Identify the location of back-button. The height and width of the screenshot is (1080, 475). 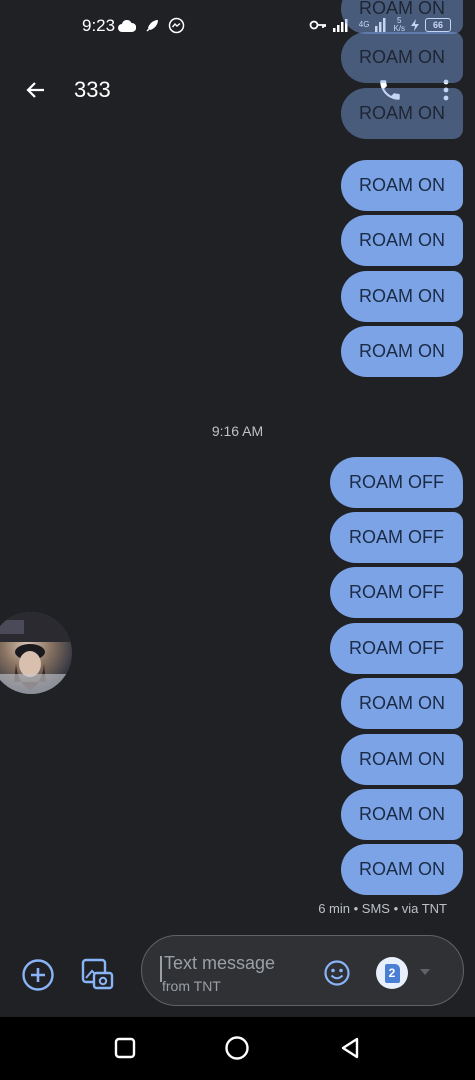
(36, 90).